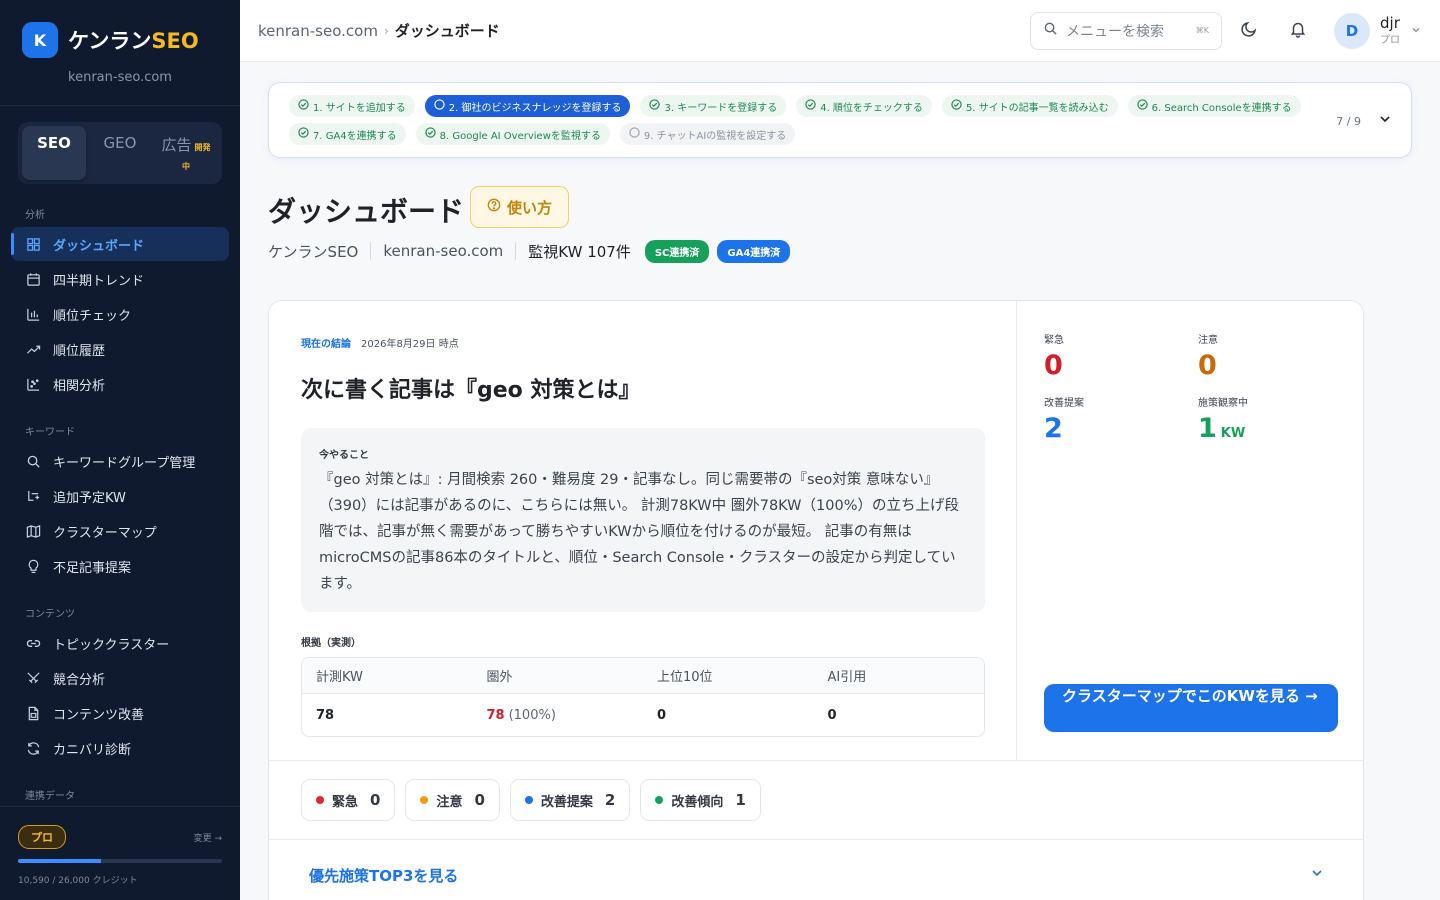 Image resolution: width=1440 pixels, height=900 pixels. Describe the element at coordinates (120, 748) in the screenshot. I see `sidebar-item-cannibal: カニバリ診断` at that location.